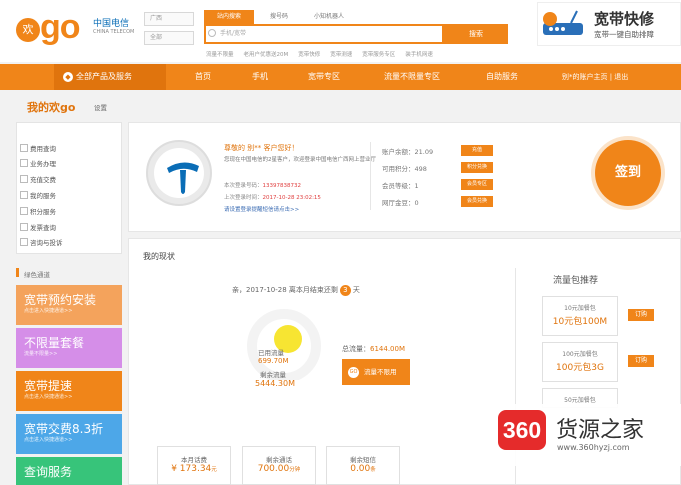 The height and width of the screenshot is (485, 681). What do you see at coordinates (580, 354) in the screenshot?
I see `package-name: 100元加餐包` at bounding box center [580, 354].